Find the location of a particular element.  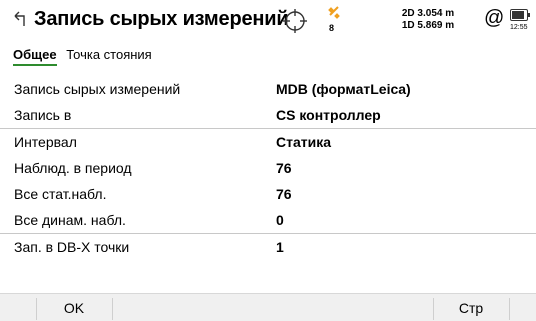

row-label: Все стат.набл. is located at coordinates (60, 194).